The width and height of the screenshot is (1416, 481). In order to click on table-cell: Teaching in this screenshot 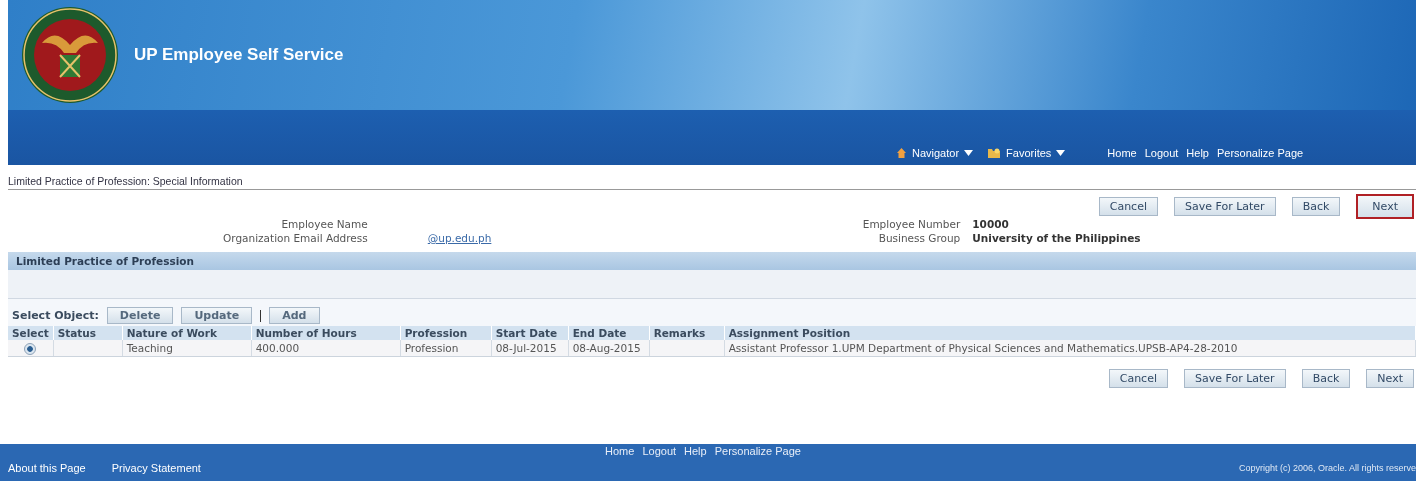, I will do `click(187, 348)`.